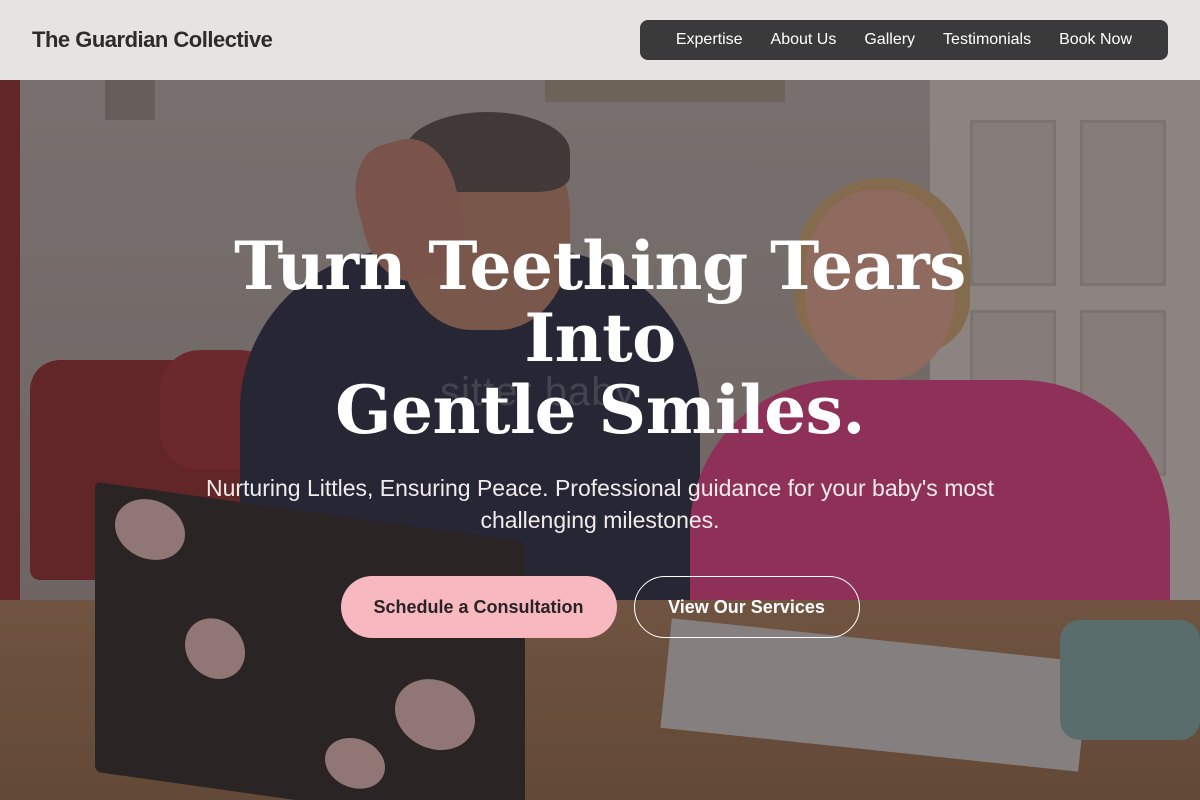 The width and height of the screenshot is (1200, 800). What do you see at coordinates (746, 607) in the screenshot?
I see `view-services-button: View Our Services` at bounding box center [746, 607].